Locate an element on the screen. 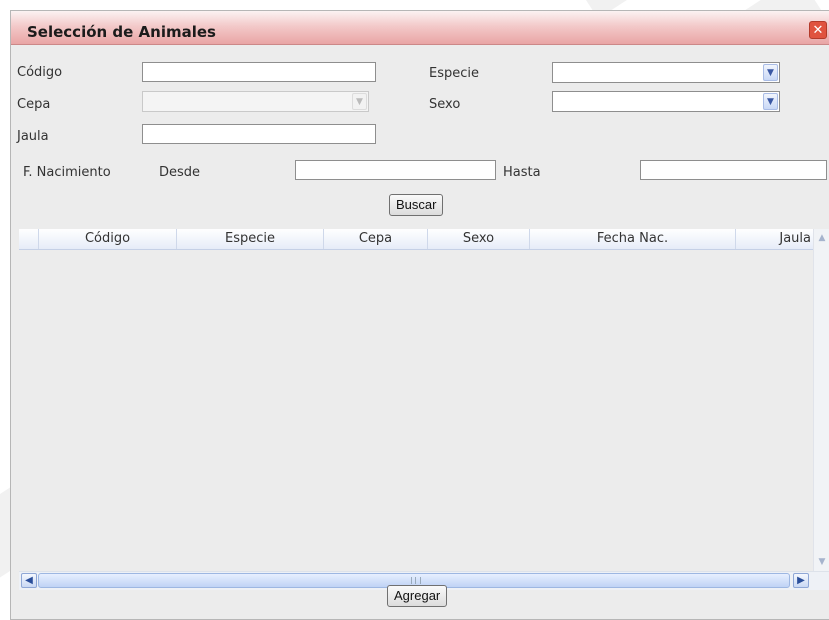  hasta-label: Hasta is located at coordinates (522, 172).